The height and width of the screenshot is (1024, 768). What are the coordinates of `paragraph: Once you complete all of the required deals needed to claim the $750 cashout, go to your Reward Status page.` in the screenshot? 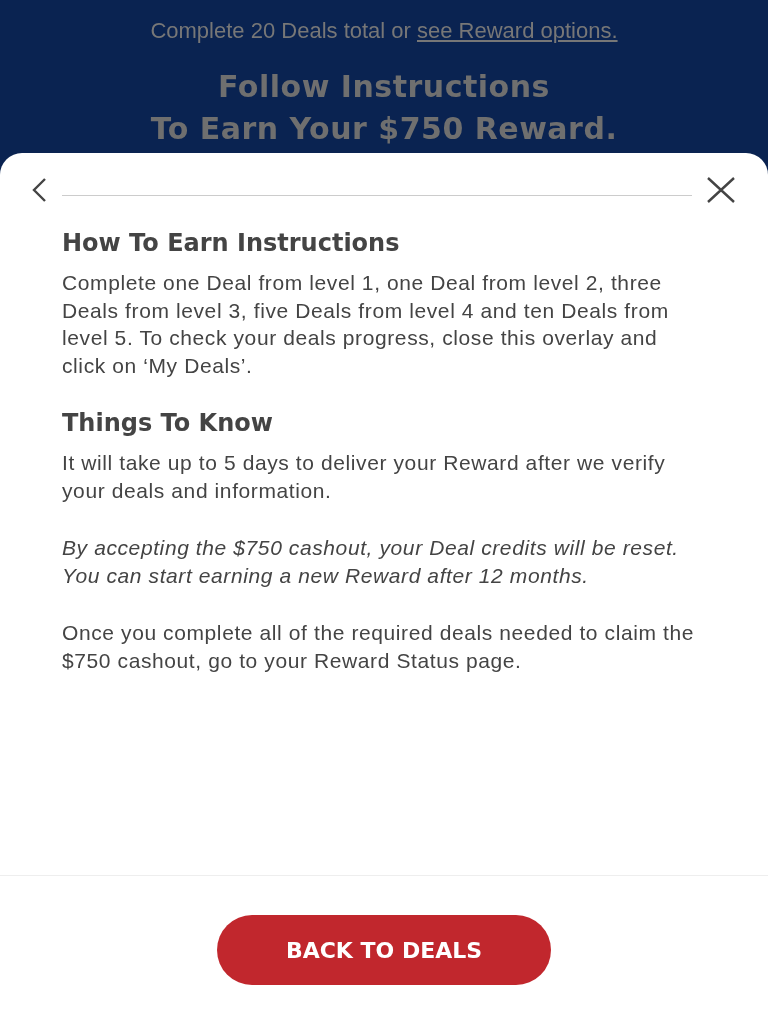 It's located at (378, 647).